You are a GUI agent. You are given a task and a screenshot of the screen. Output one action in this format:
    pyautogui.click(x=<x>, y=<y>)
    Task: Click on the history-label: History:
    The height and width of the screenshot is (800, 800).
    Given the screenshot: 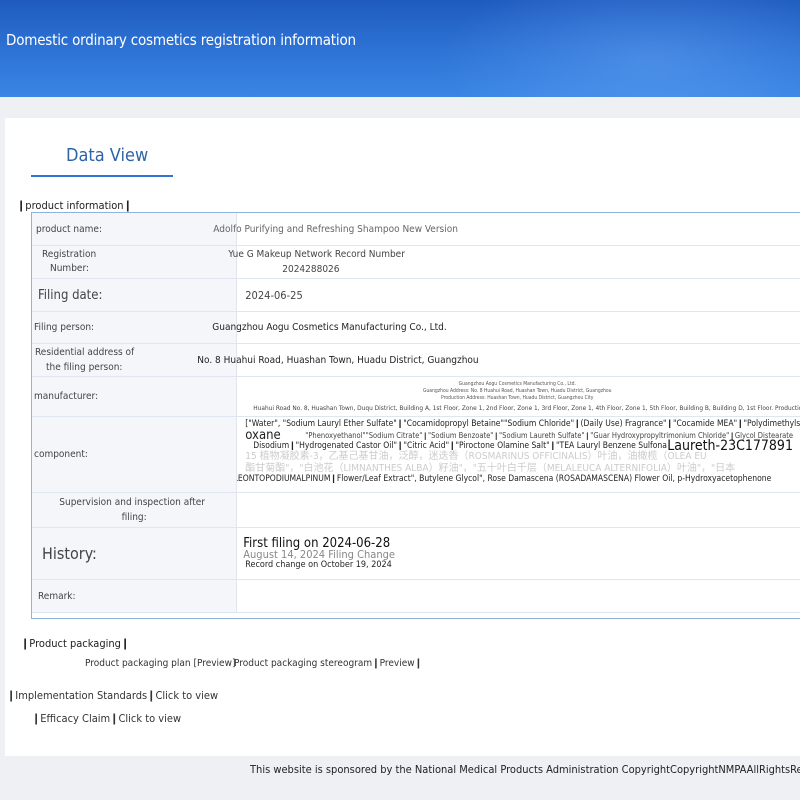 What is the action you would take?
    pyautogui.click(x=134, y=553)
    